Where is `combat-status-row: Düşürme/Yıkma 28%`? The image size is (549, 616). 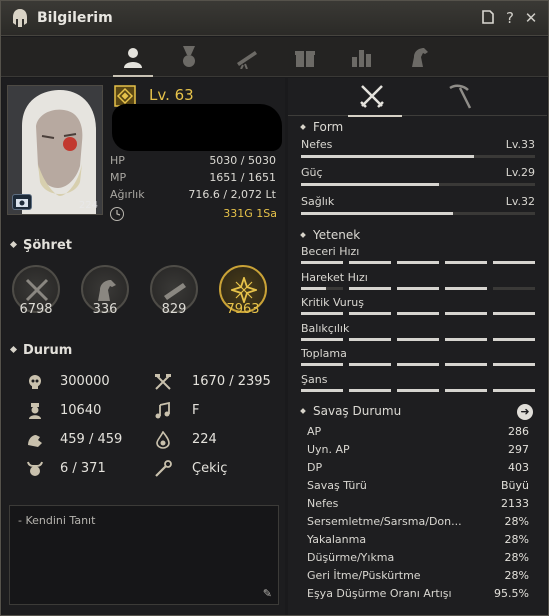 combat-status-row: Düşürme/Yıkma 28% is located at coordinates (418, 560).